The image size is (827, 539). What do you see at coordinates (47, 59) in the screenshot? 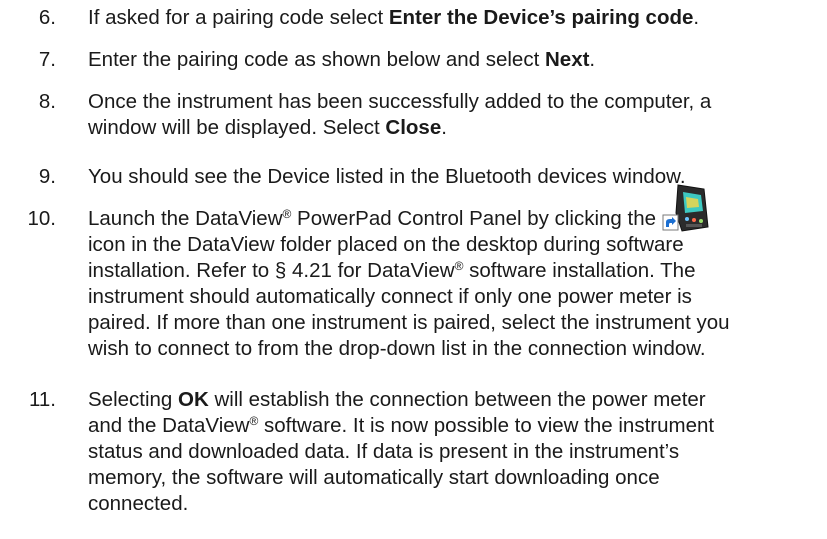
I see `step-number: 7.` at bounding box center [47, 59].